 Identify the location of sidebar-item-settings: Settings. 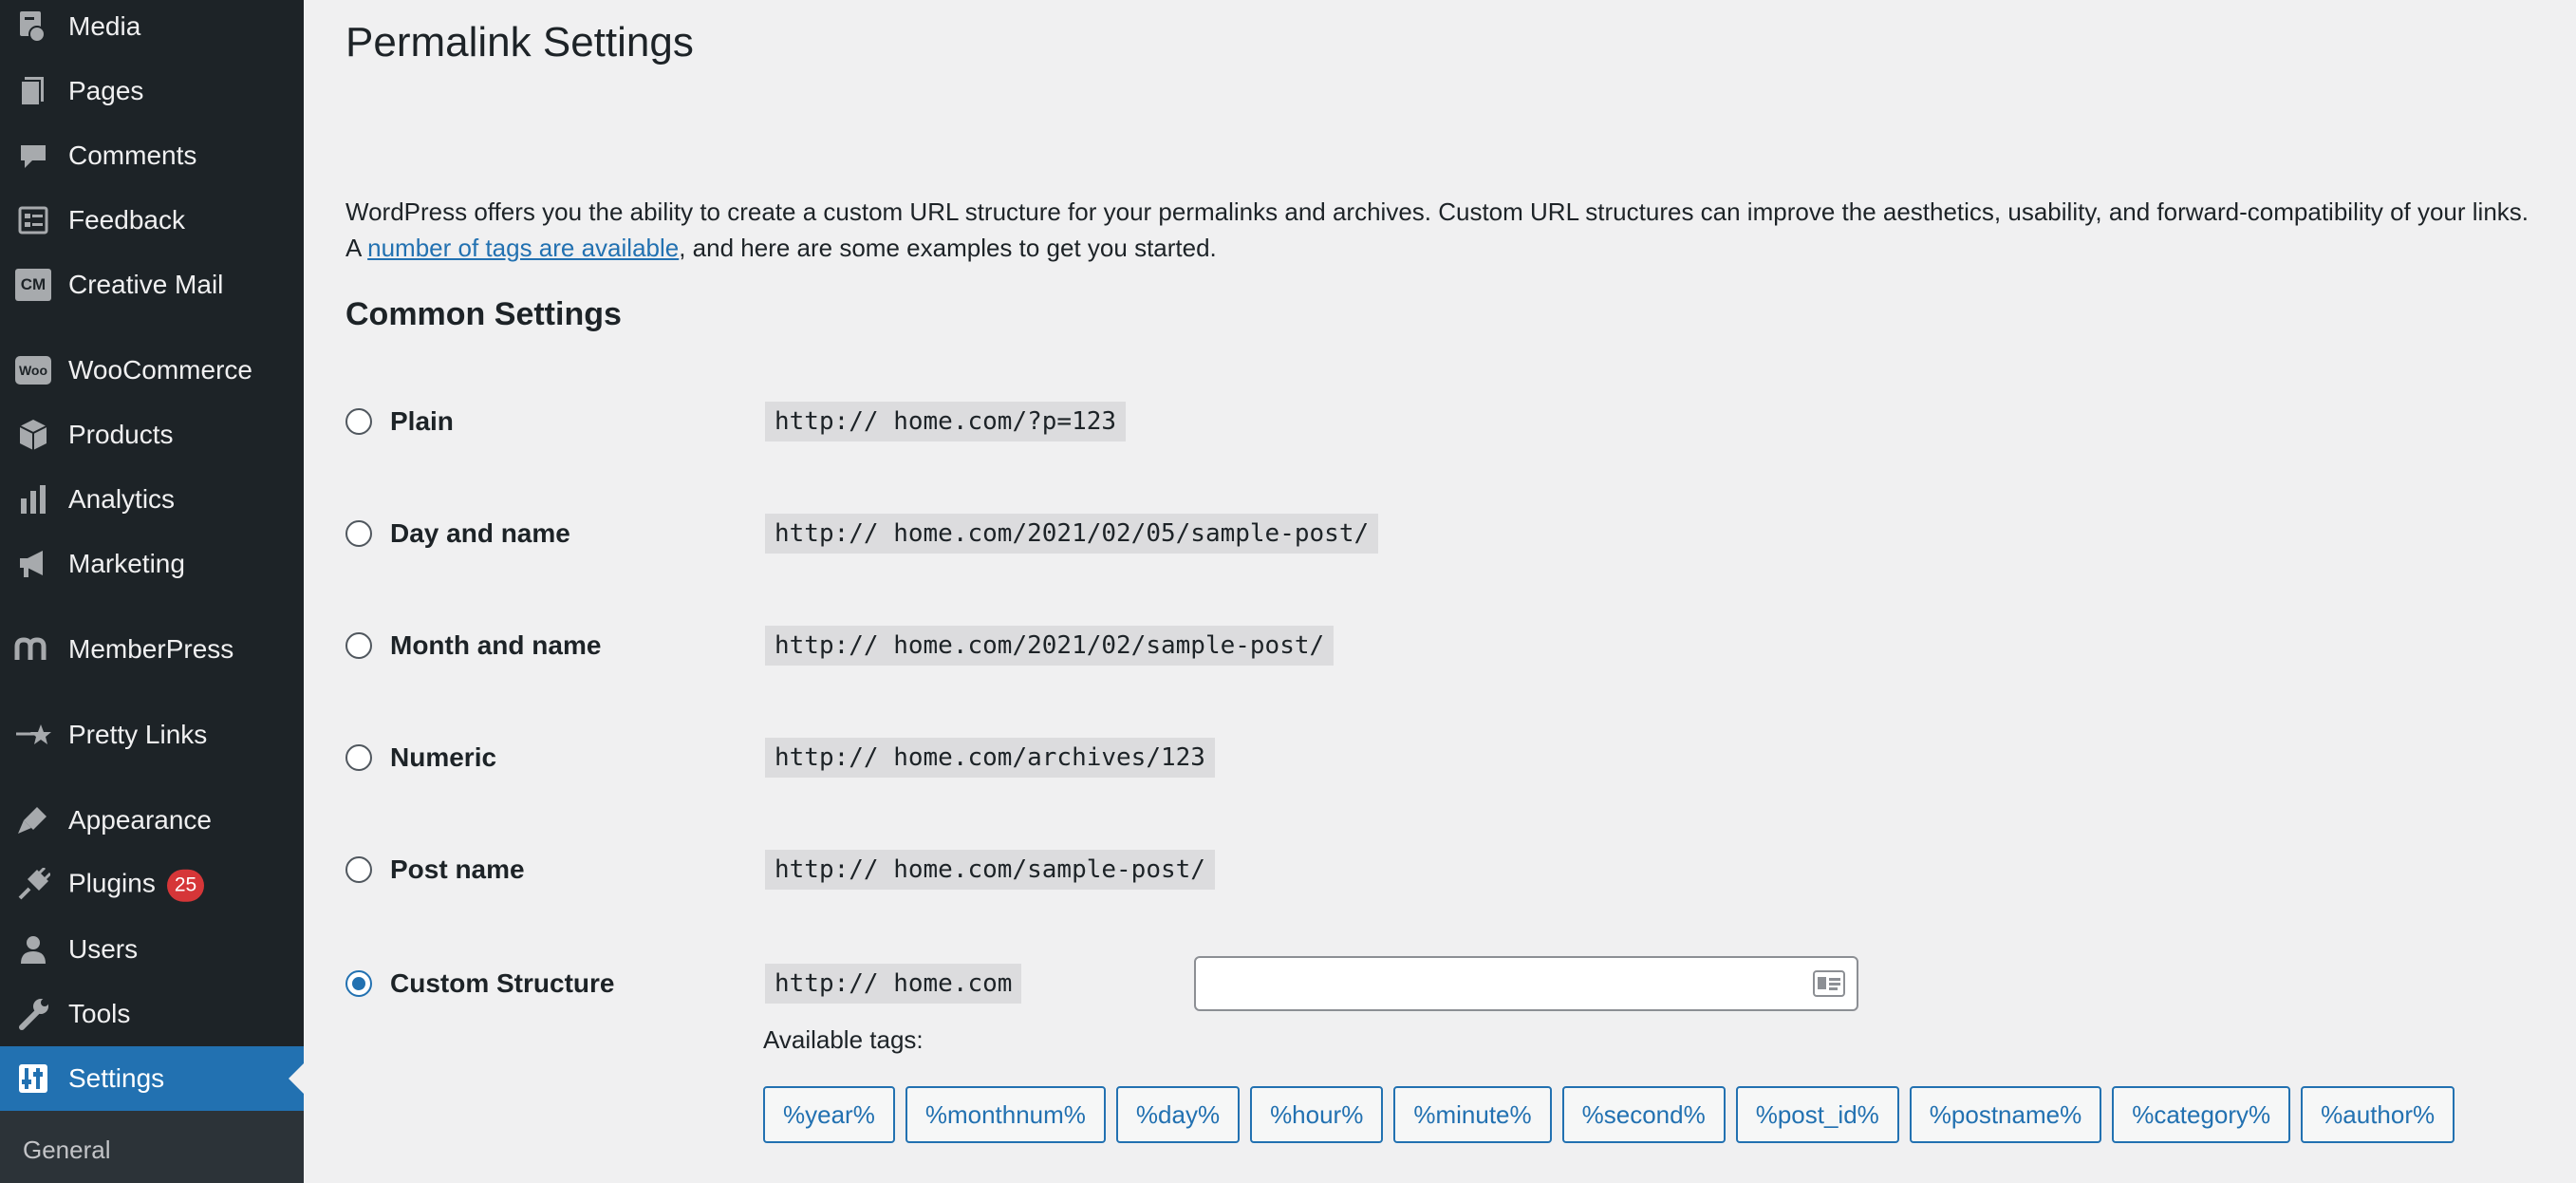
(152, 1078).